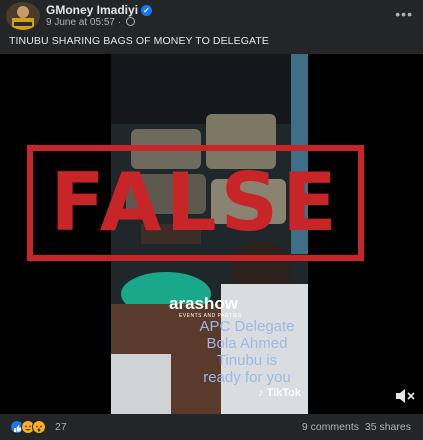 This screenshot has width=423, height=440. I want to click on overlay-line: Tinubu is, so click(247, 360).